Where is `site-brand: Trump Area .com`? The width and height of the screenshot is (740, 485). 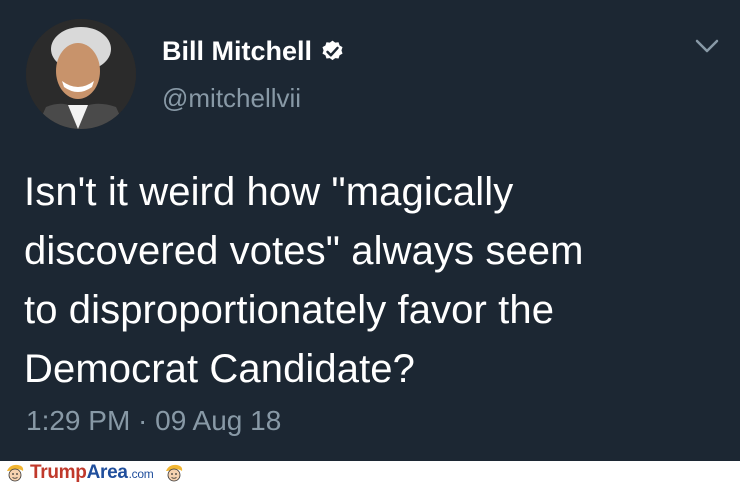
site-brand: Trump Area .com is located at coordinates (92, 473).